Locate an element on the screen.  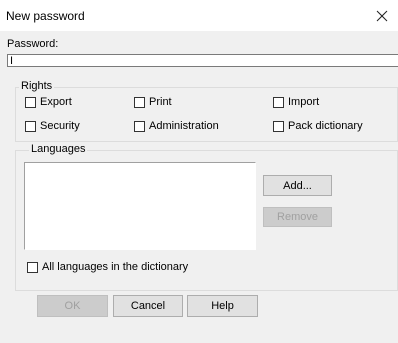
close-button is located at coordinates (382, 15).